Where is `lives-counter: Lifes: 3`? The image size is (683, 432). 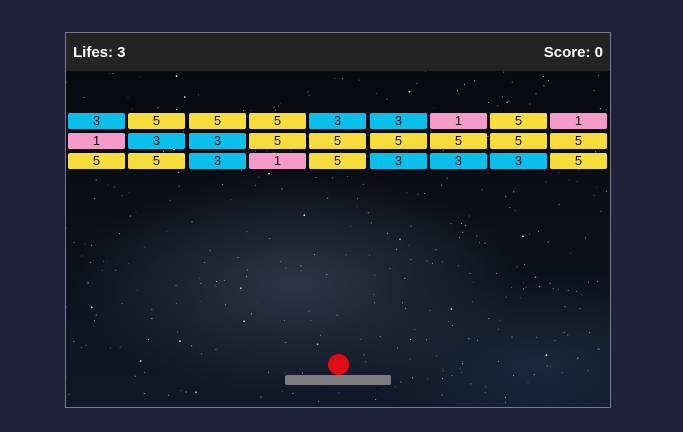
lives-counter: Lifes: 3 is located at coordinates (99, 52).